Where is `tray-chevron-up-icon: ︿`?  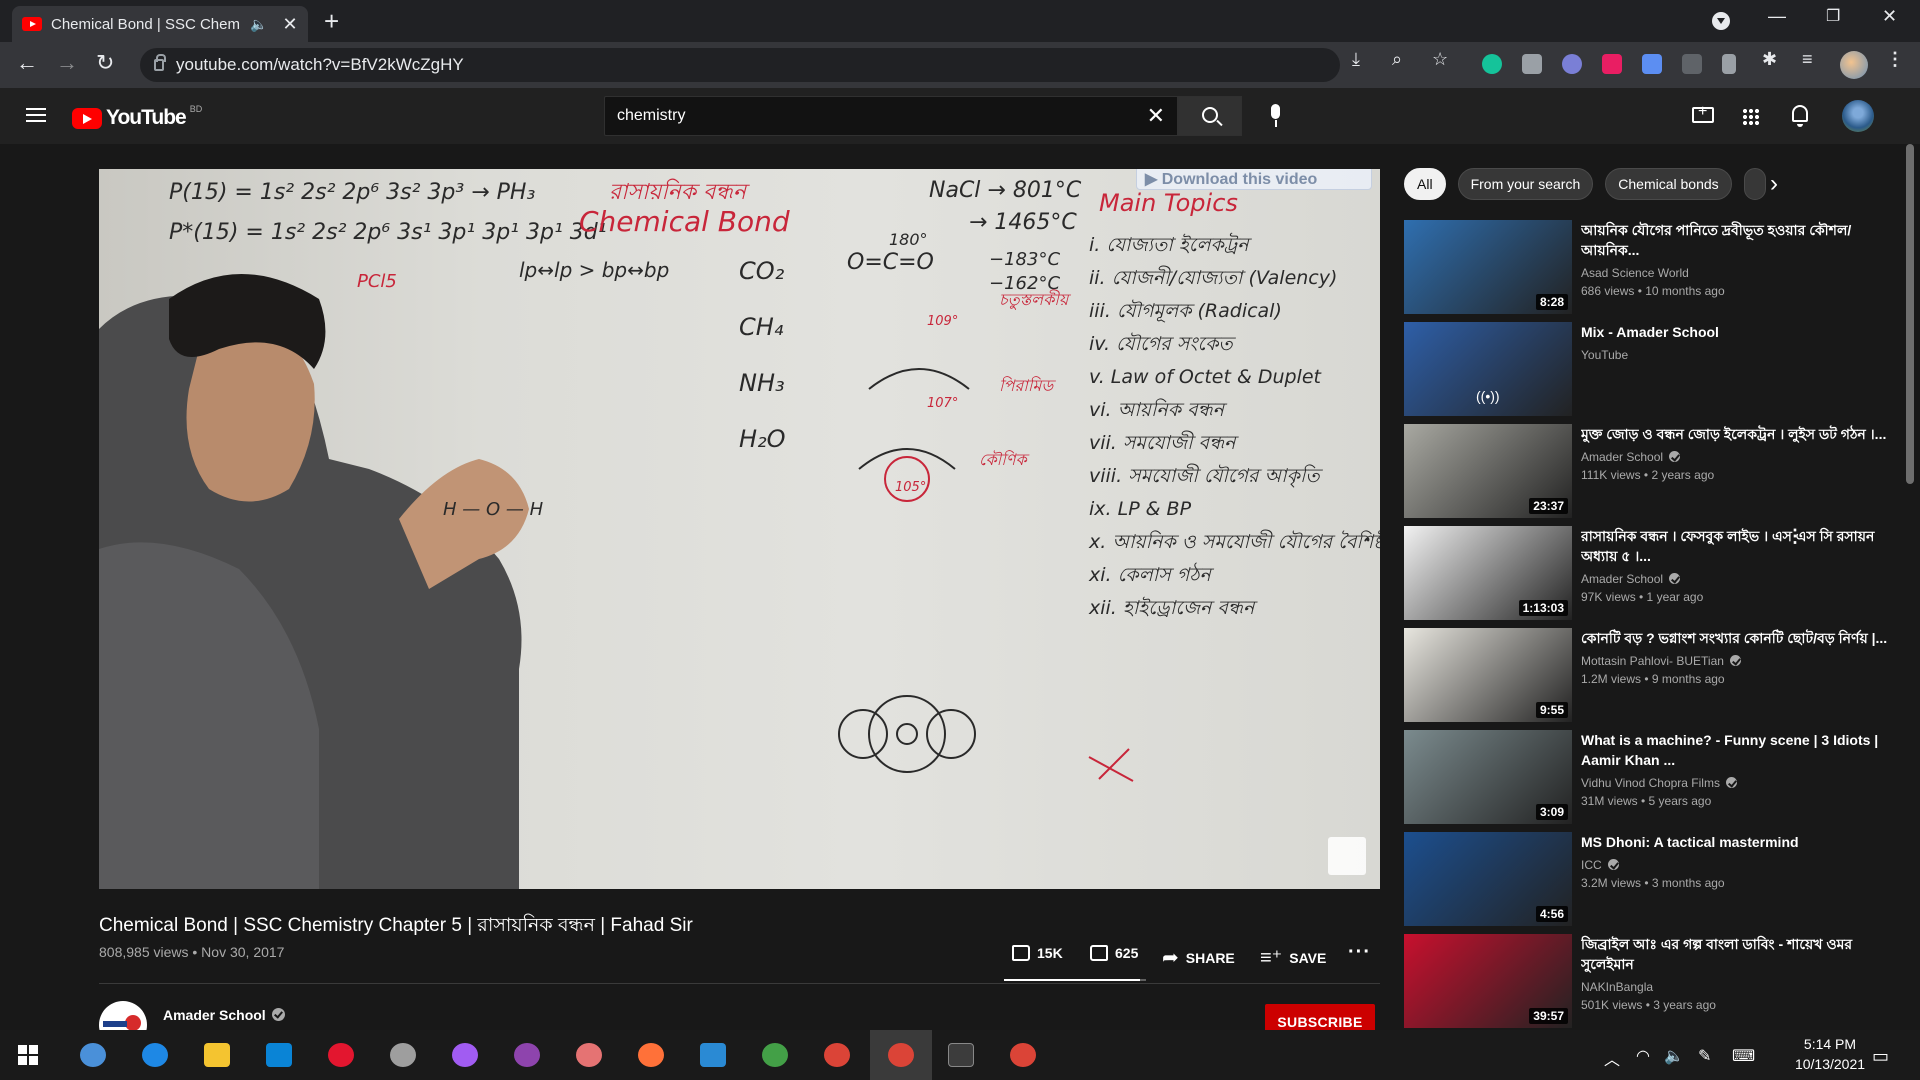
tray-chevron-up-icon: ︿ is located at coordinates (1612, 1058).